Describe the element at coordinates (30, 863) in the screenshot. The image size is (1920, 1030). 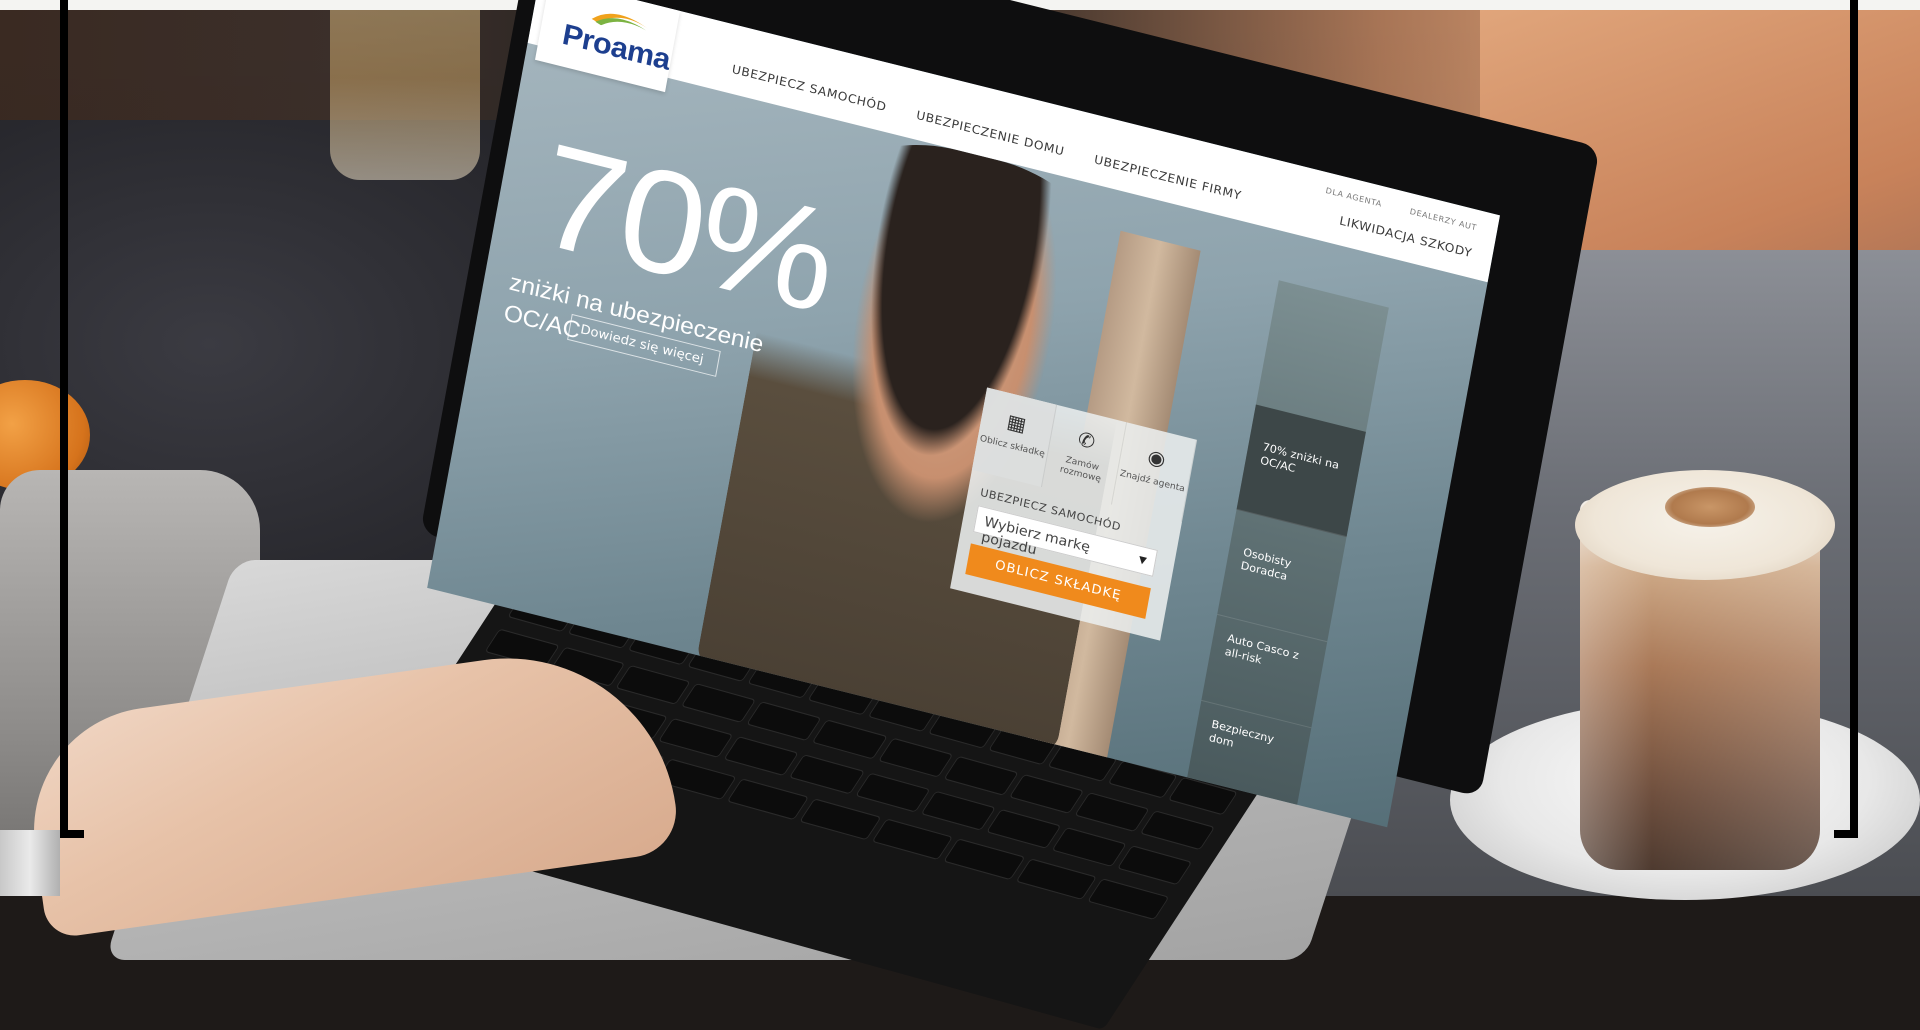
I see `wrist-watch` at that location.